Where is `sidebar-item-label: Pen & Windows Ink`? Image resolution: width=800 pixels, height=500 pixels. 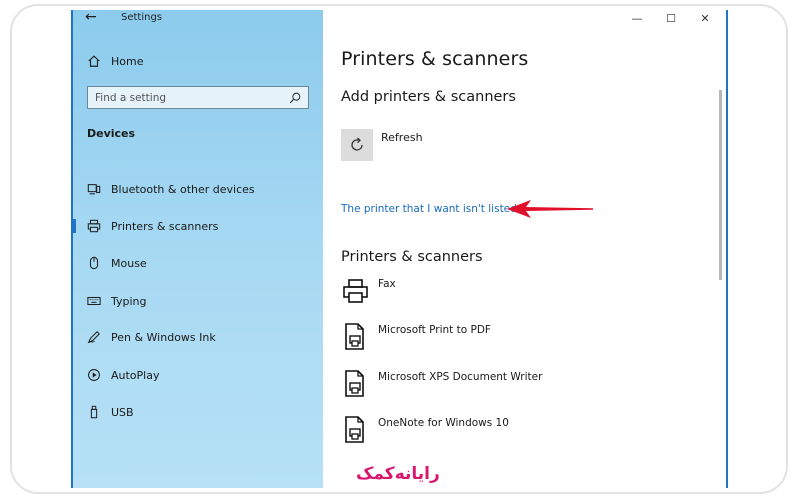
sidebar-item-label: Pen & Windows Ink is located at coordinates (163, 337).